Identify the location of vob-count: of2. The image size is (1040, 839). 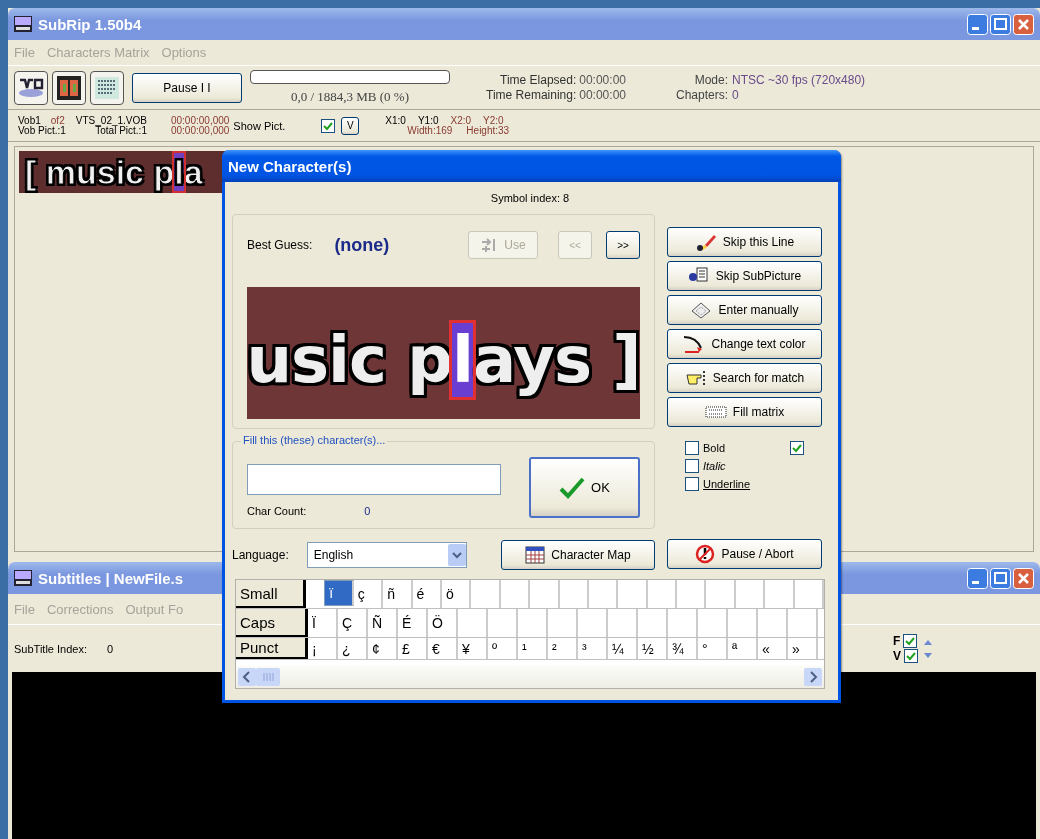
(57, 120).